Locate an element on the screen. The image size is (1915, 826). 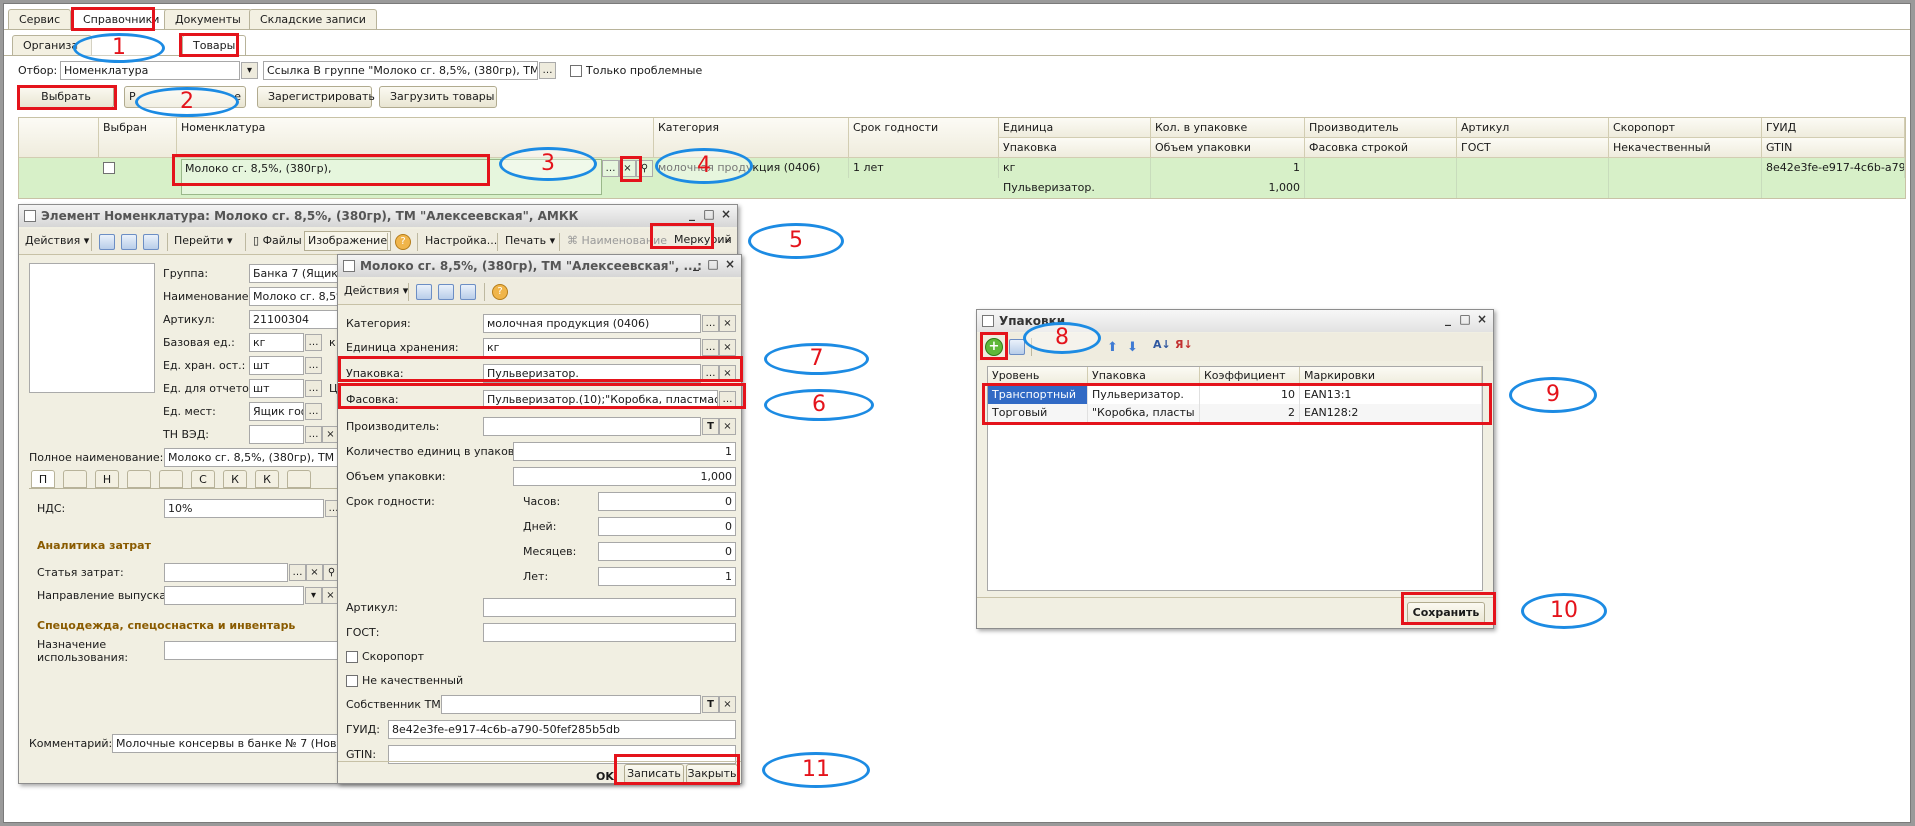
place-unit-field: Ящик гоф is located at coordinates (276, 411).